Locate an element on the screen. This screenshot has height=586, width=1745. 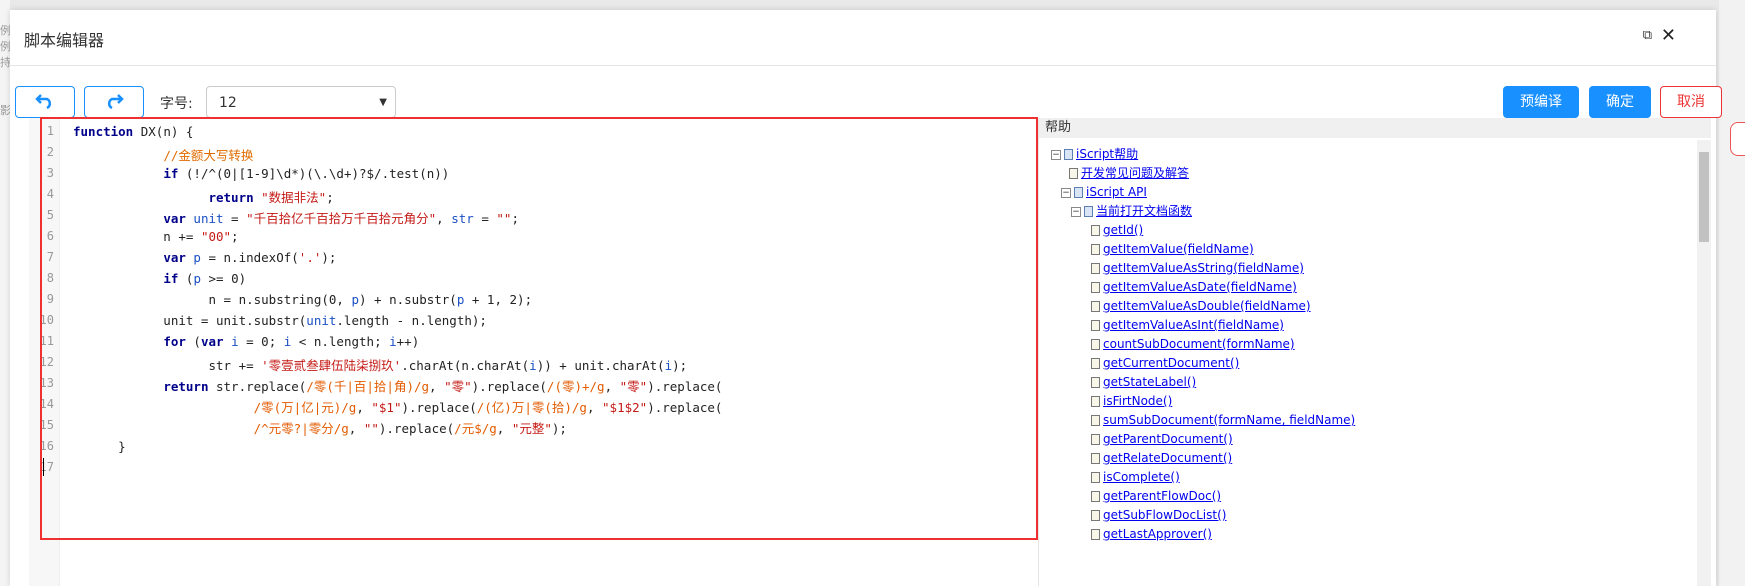
help-tree-link: getLastApprover() is located at coordinates (1157, 534).